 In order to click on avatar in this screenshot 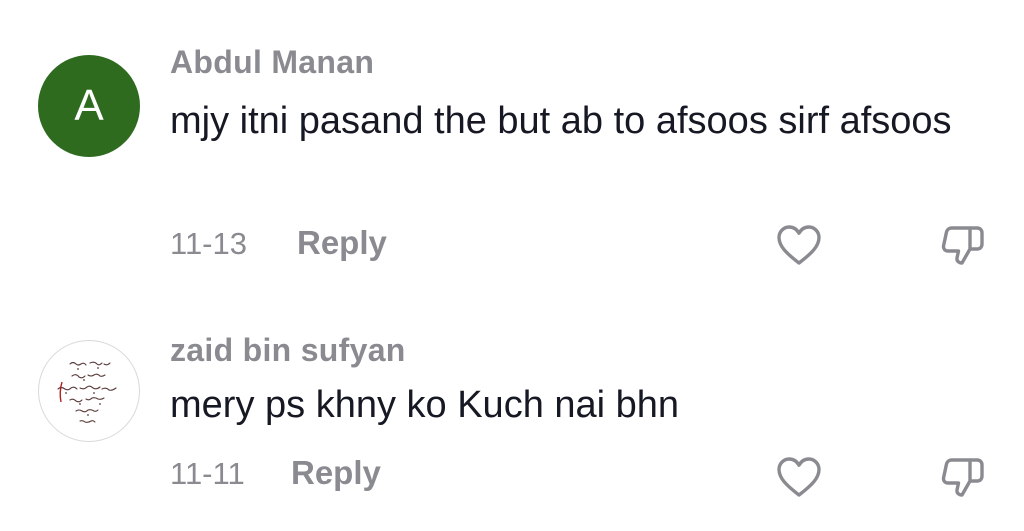, I will do `click(89, 391)`.